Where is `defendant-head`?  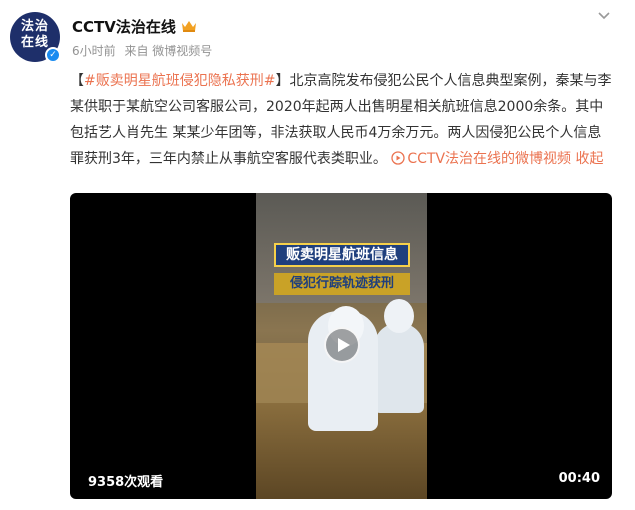 defendant-head is located at coordinates (399, 316).